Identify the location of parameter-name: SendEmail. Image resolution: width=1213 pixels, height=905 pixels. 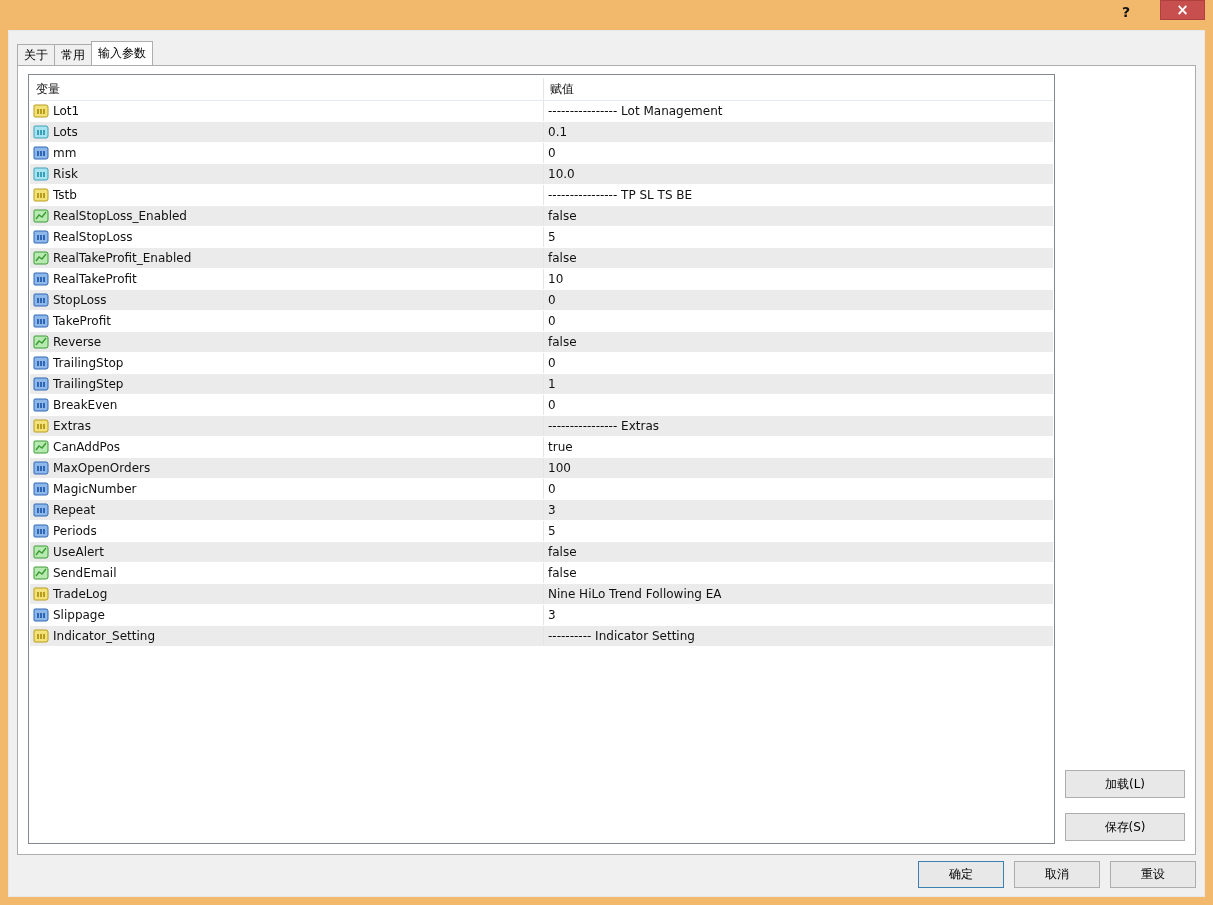
(85, 573).